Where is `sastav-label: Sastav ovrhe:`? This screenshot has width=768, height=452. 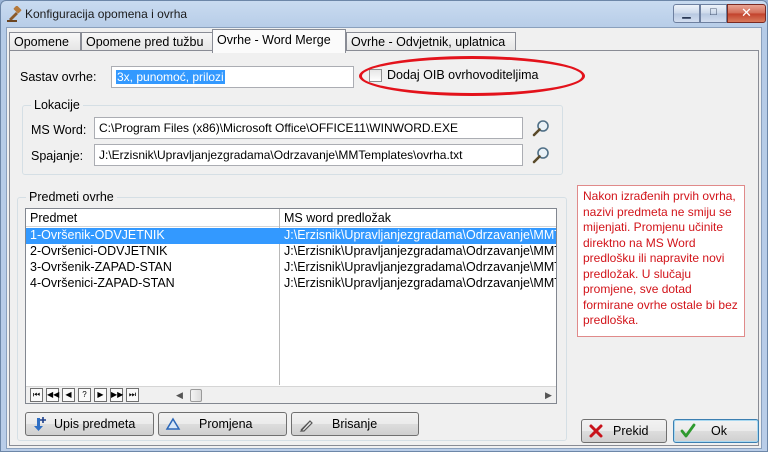 sastav-label: Sastav ovrhe: is located at coordinates (58, 77).